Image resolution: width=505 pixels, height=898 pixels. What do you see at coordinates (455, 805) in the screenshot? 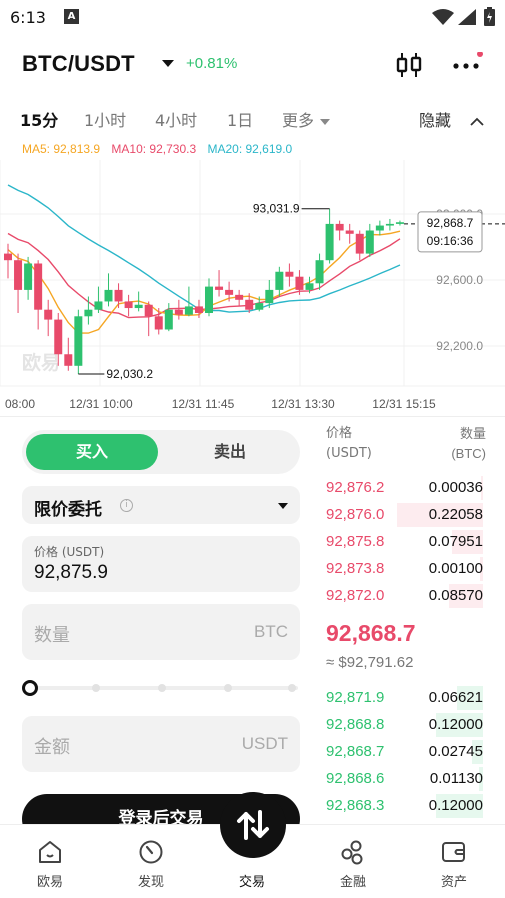
I see `order-qty: 0.12000` at bounding box center [455, 805].